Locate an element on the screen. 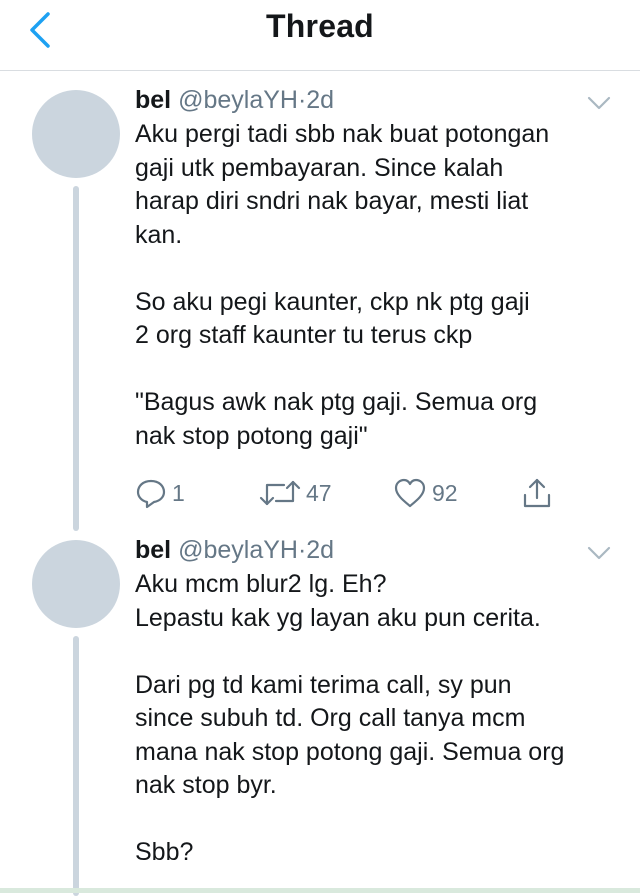 The image size is (640, 896). like-button: 92 is located at coordinates (425, 493).